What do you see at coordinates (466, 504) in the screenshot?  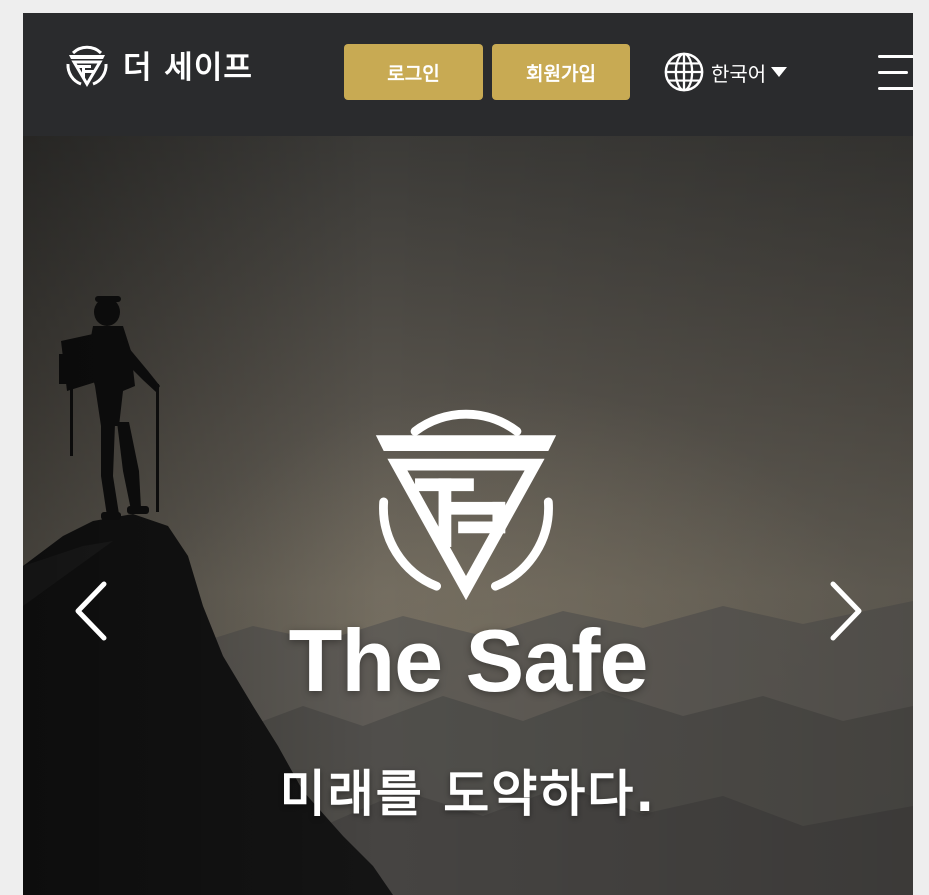 I see `the-safe-ts-logo-icon` at bounding box center [466, 504].